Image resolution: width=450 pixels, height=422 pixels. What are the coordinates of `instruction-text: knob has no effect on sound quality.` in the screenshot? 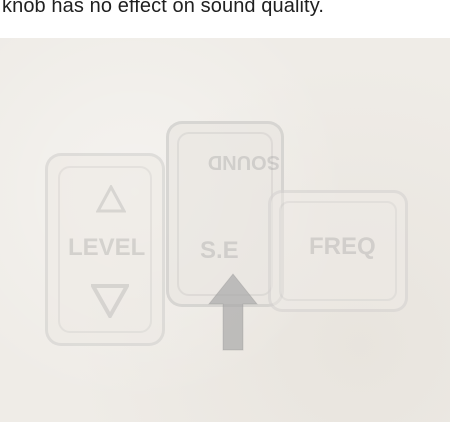 It's located at (163, 8).